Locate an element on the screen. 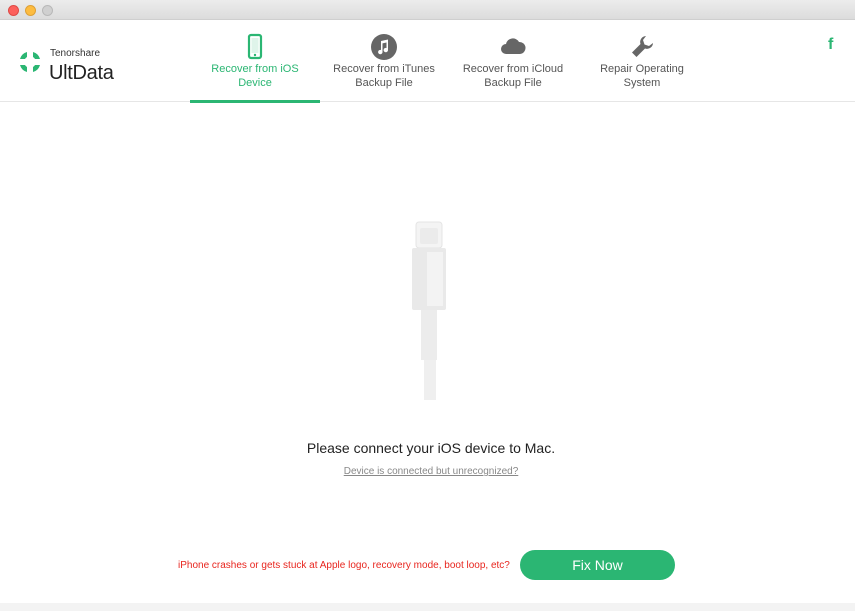 This screenshot has width=855, height=611. tab-recover-from-itunes-backup: Recover from iTunes Backup File is located at coordinates (384, 61).